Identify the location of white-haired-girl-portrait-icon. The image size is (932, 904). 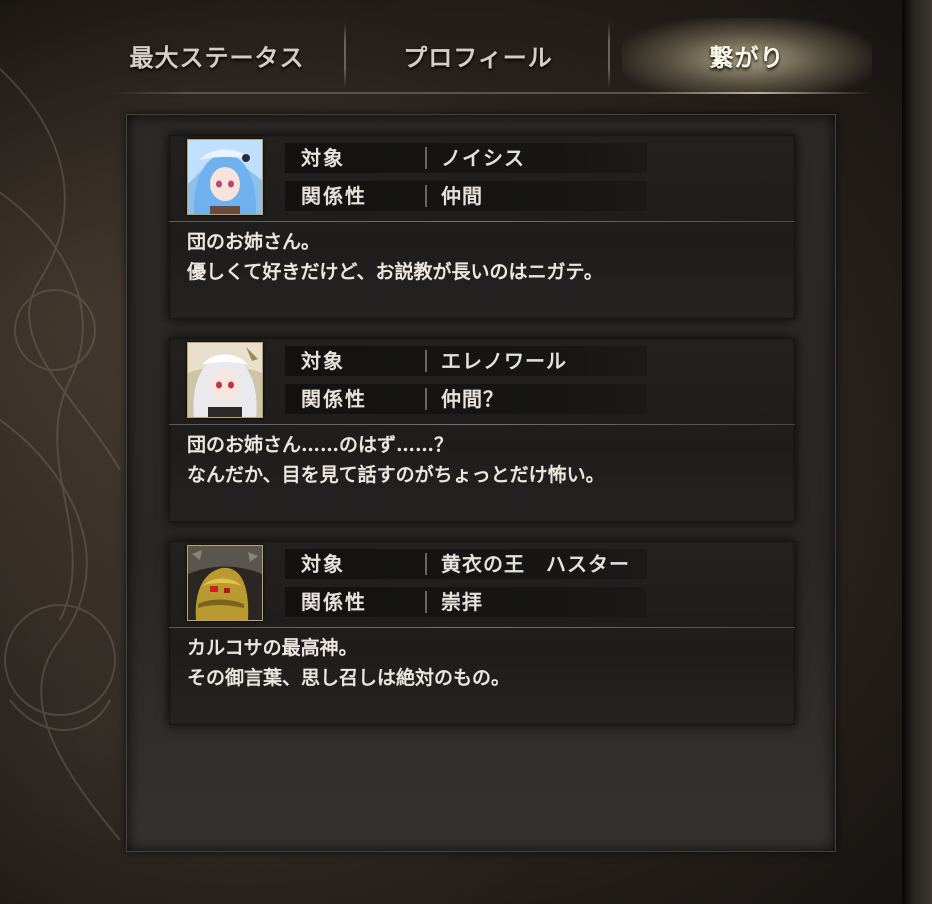
(225, 380).